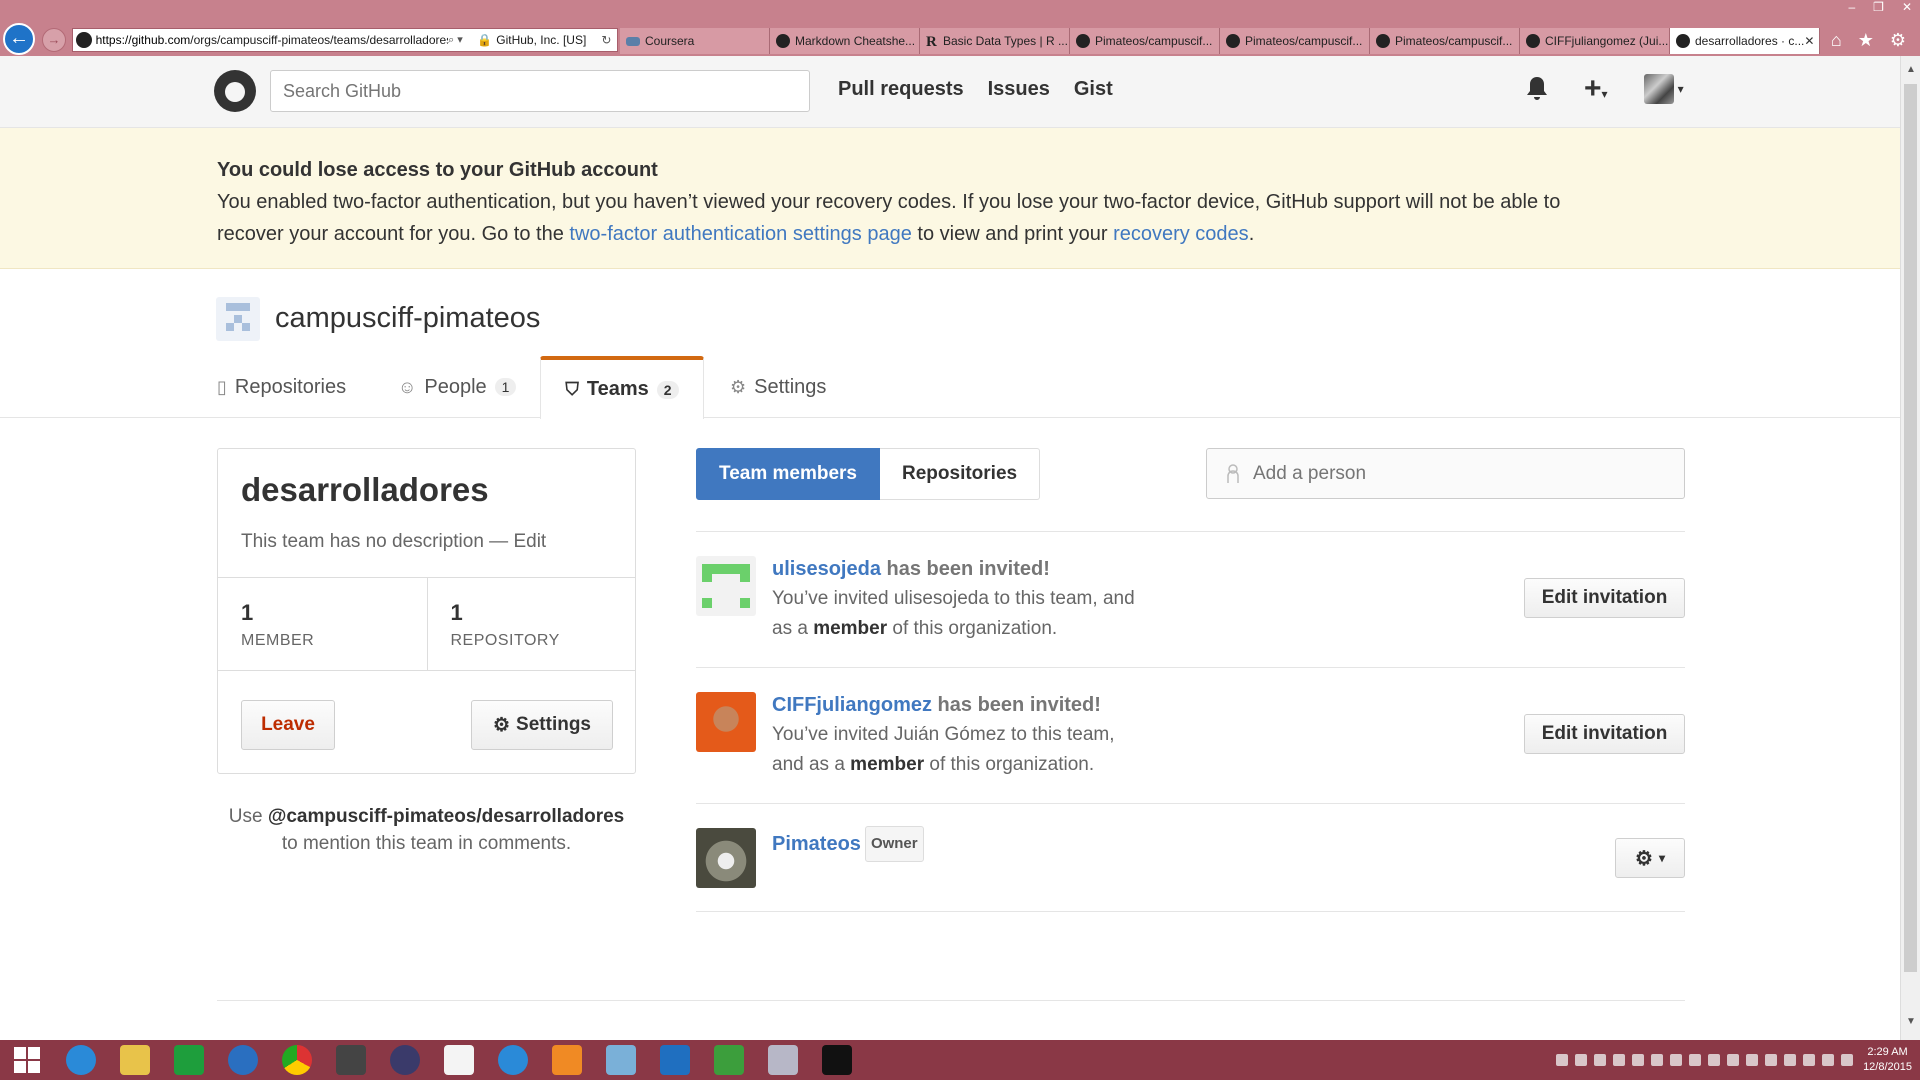 The height and width of the screenshot is (1080, 1920). I want to click on user-menu-dropdown: ▾, so click(1663, 89).